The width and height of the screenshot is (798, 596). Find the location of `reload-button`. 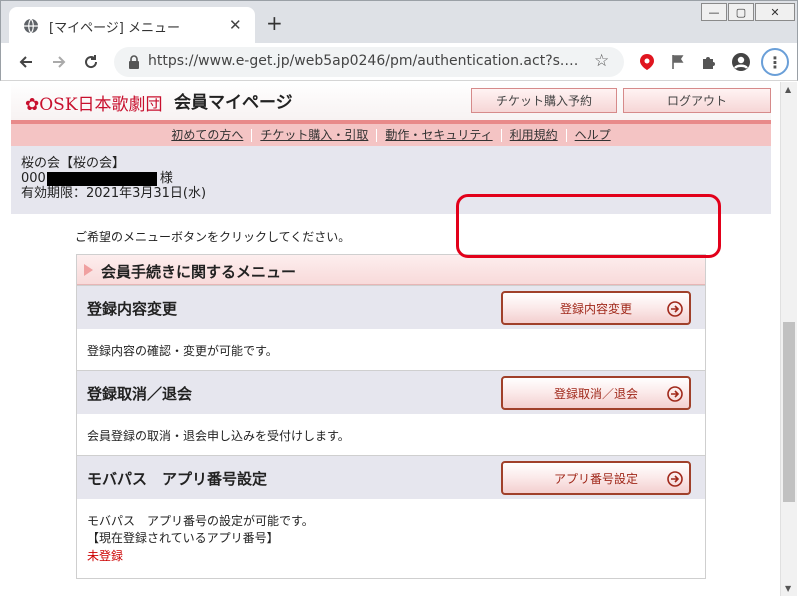

reload-button is located at coordinates (91, 62).